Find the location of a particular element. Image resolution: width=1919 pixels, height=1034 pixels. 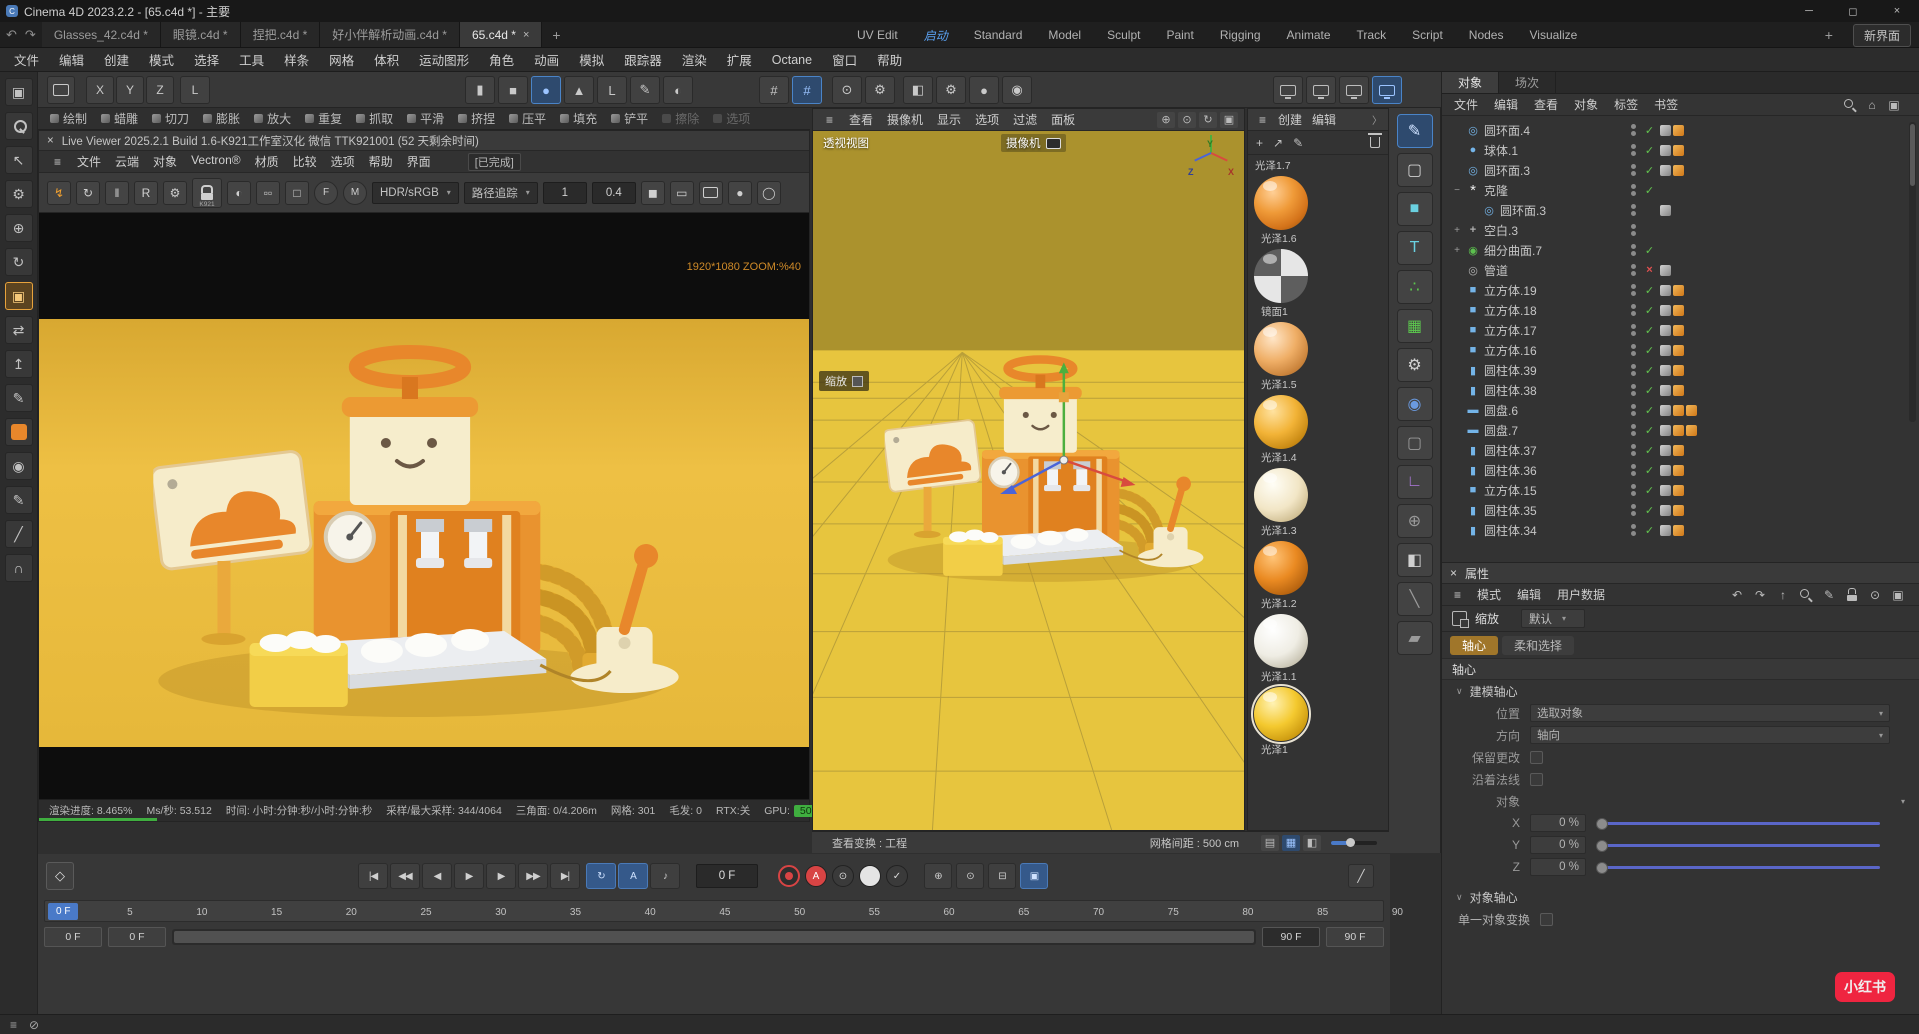

mode-settings-icon: ⚙ is located at coordinates (18, 194).